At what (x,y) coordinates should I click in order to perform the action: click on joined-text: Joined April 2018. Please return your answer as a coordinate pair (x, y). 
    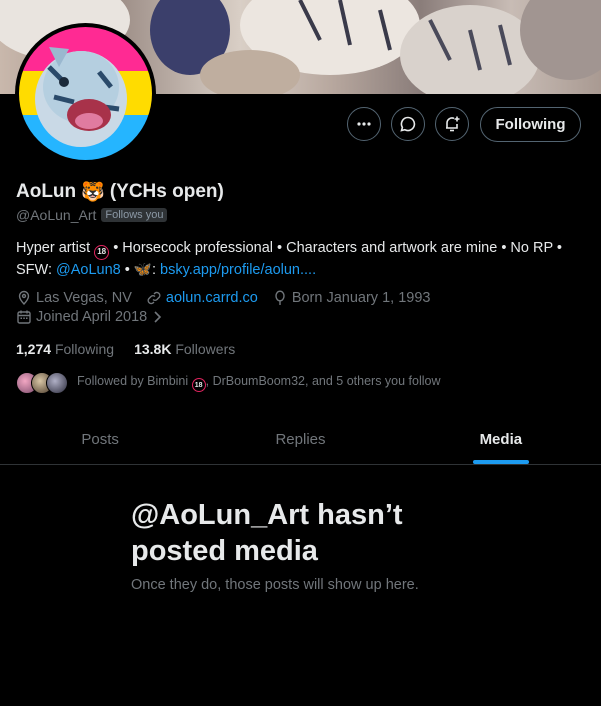
    Looking at the image, I should click on (92, 317).